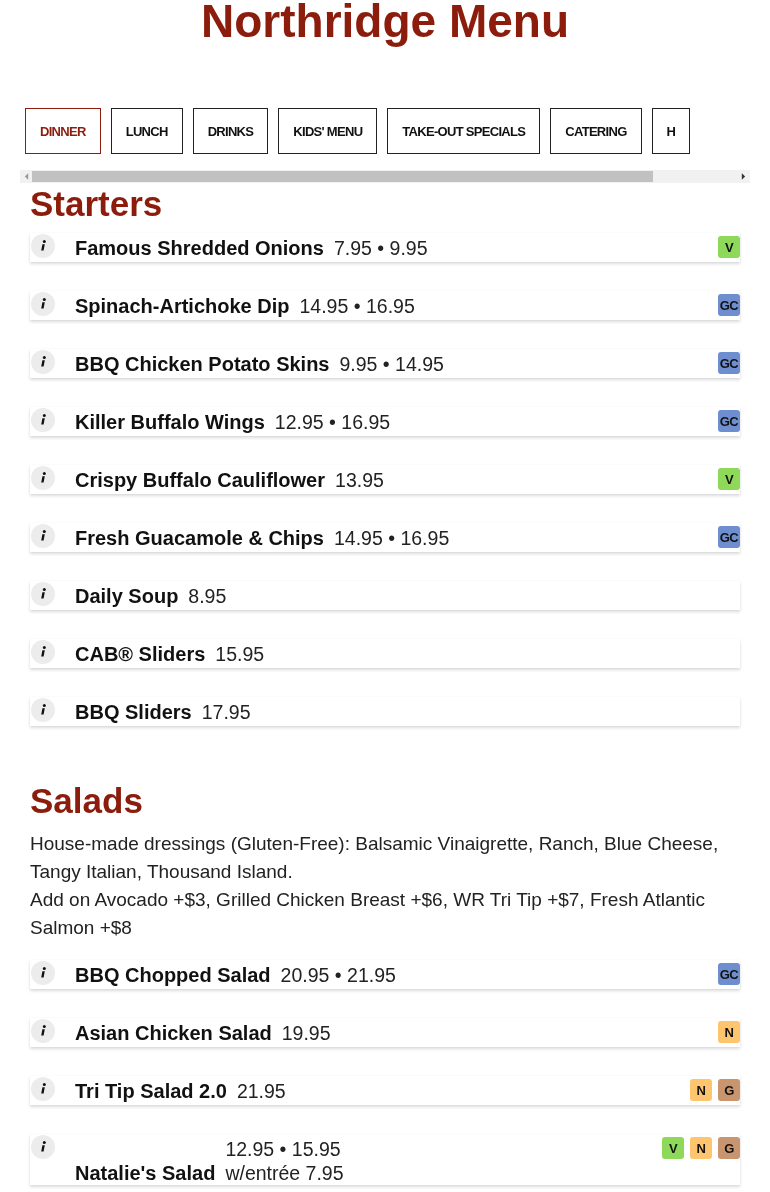 Image resolution: width=770 pixels, height=1192 pixels. What do you see at coordinates (380, 248) in the screenshot?
I see `item-price: 7.95 • 9.95` at bounding box center [380, 248].